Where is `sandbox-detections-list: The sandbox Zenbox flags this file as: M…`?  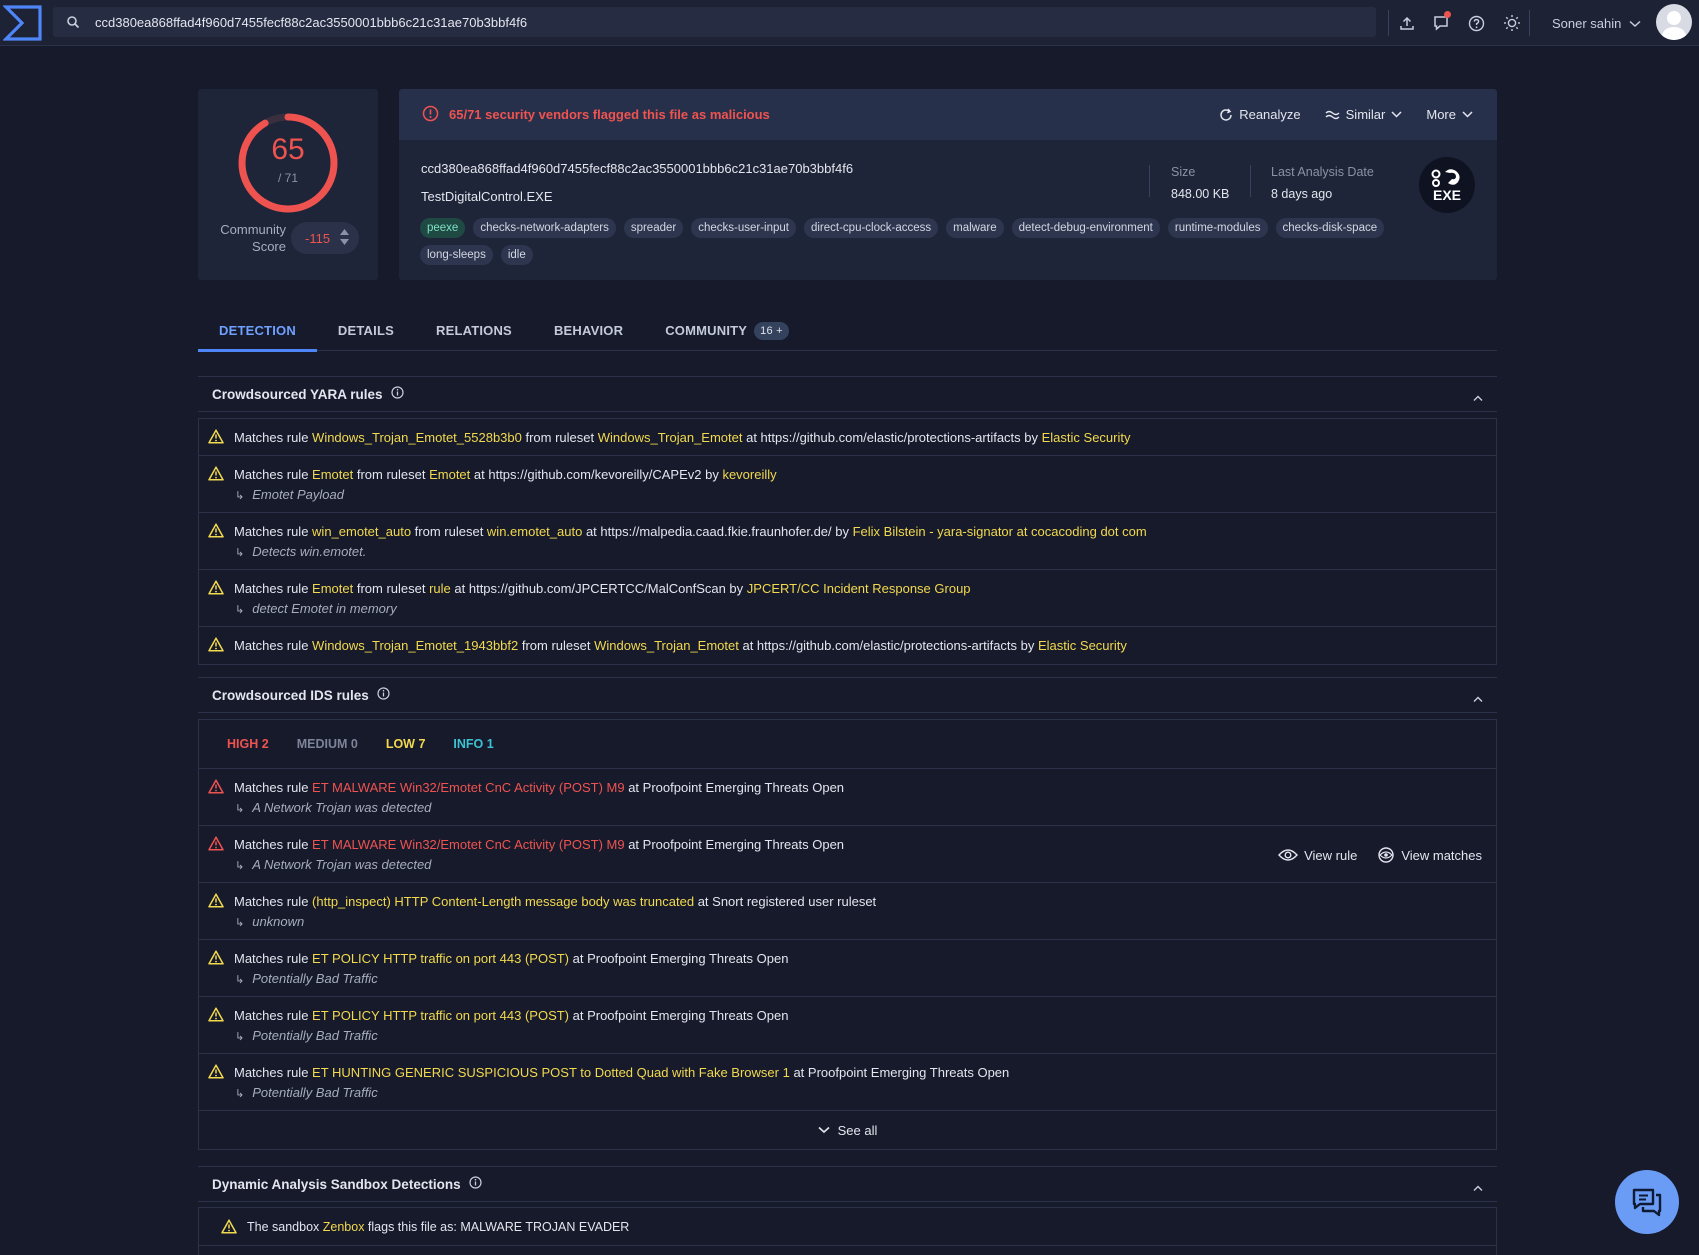 sandbox-detections-list: The sandbox Zenbox flags this file as: M… is located at coordinates (847, 1231).